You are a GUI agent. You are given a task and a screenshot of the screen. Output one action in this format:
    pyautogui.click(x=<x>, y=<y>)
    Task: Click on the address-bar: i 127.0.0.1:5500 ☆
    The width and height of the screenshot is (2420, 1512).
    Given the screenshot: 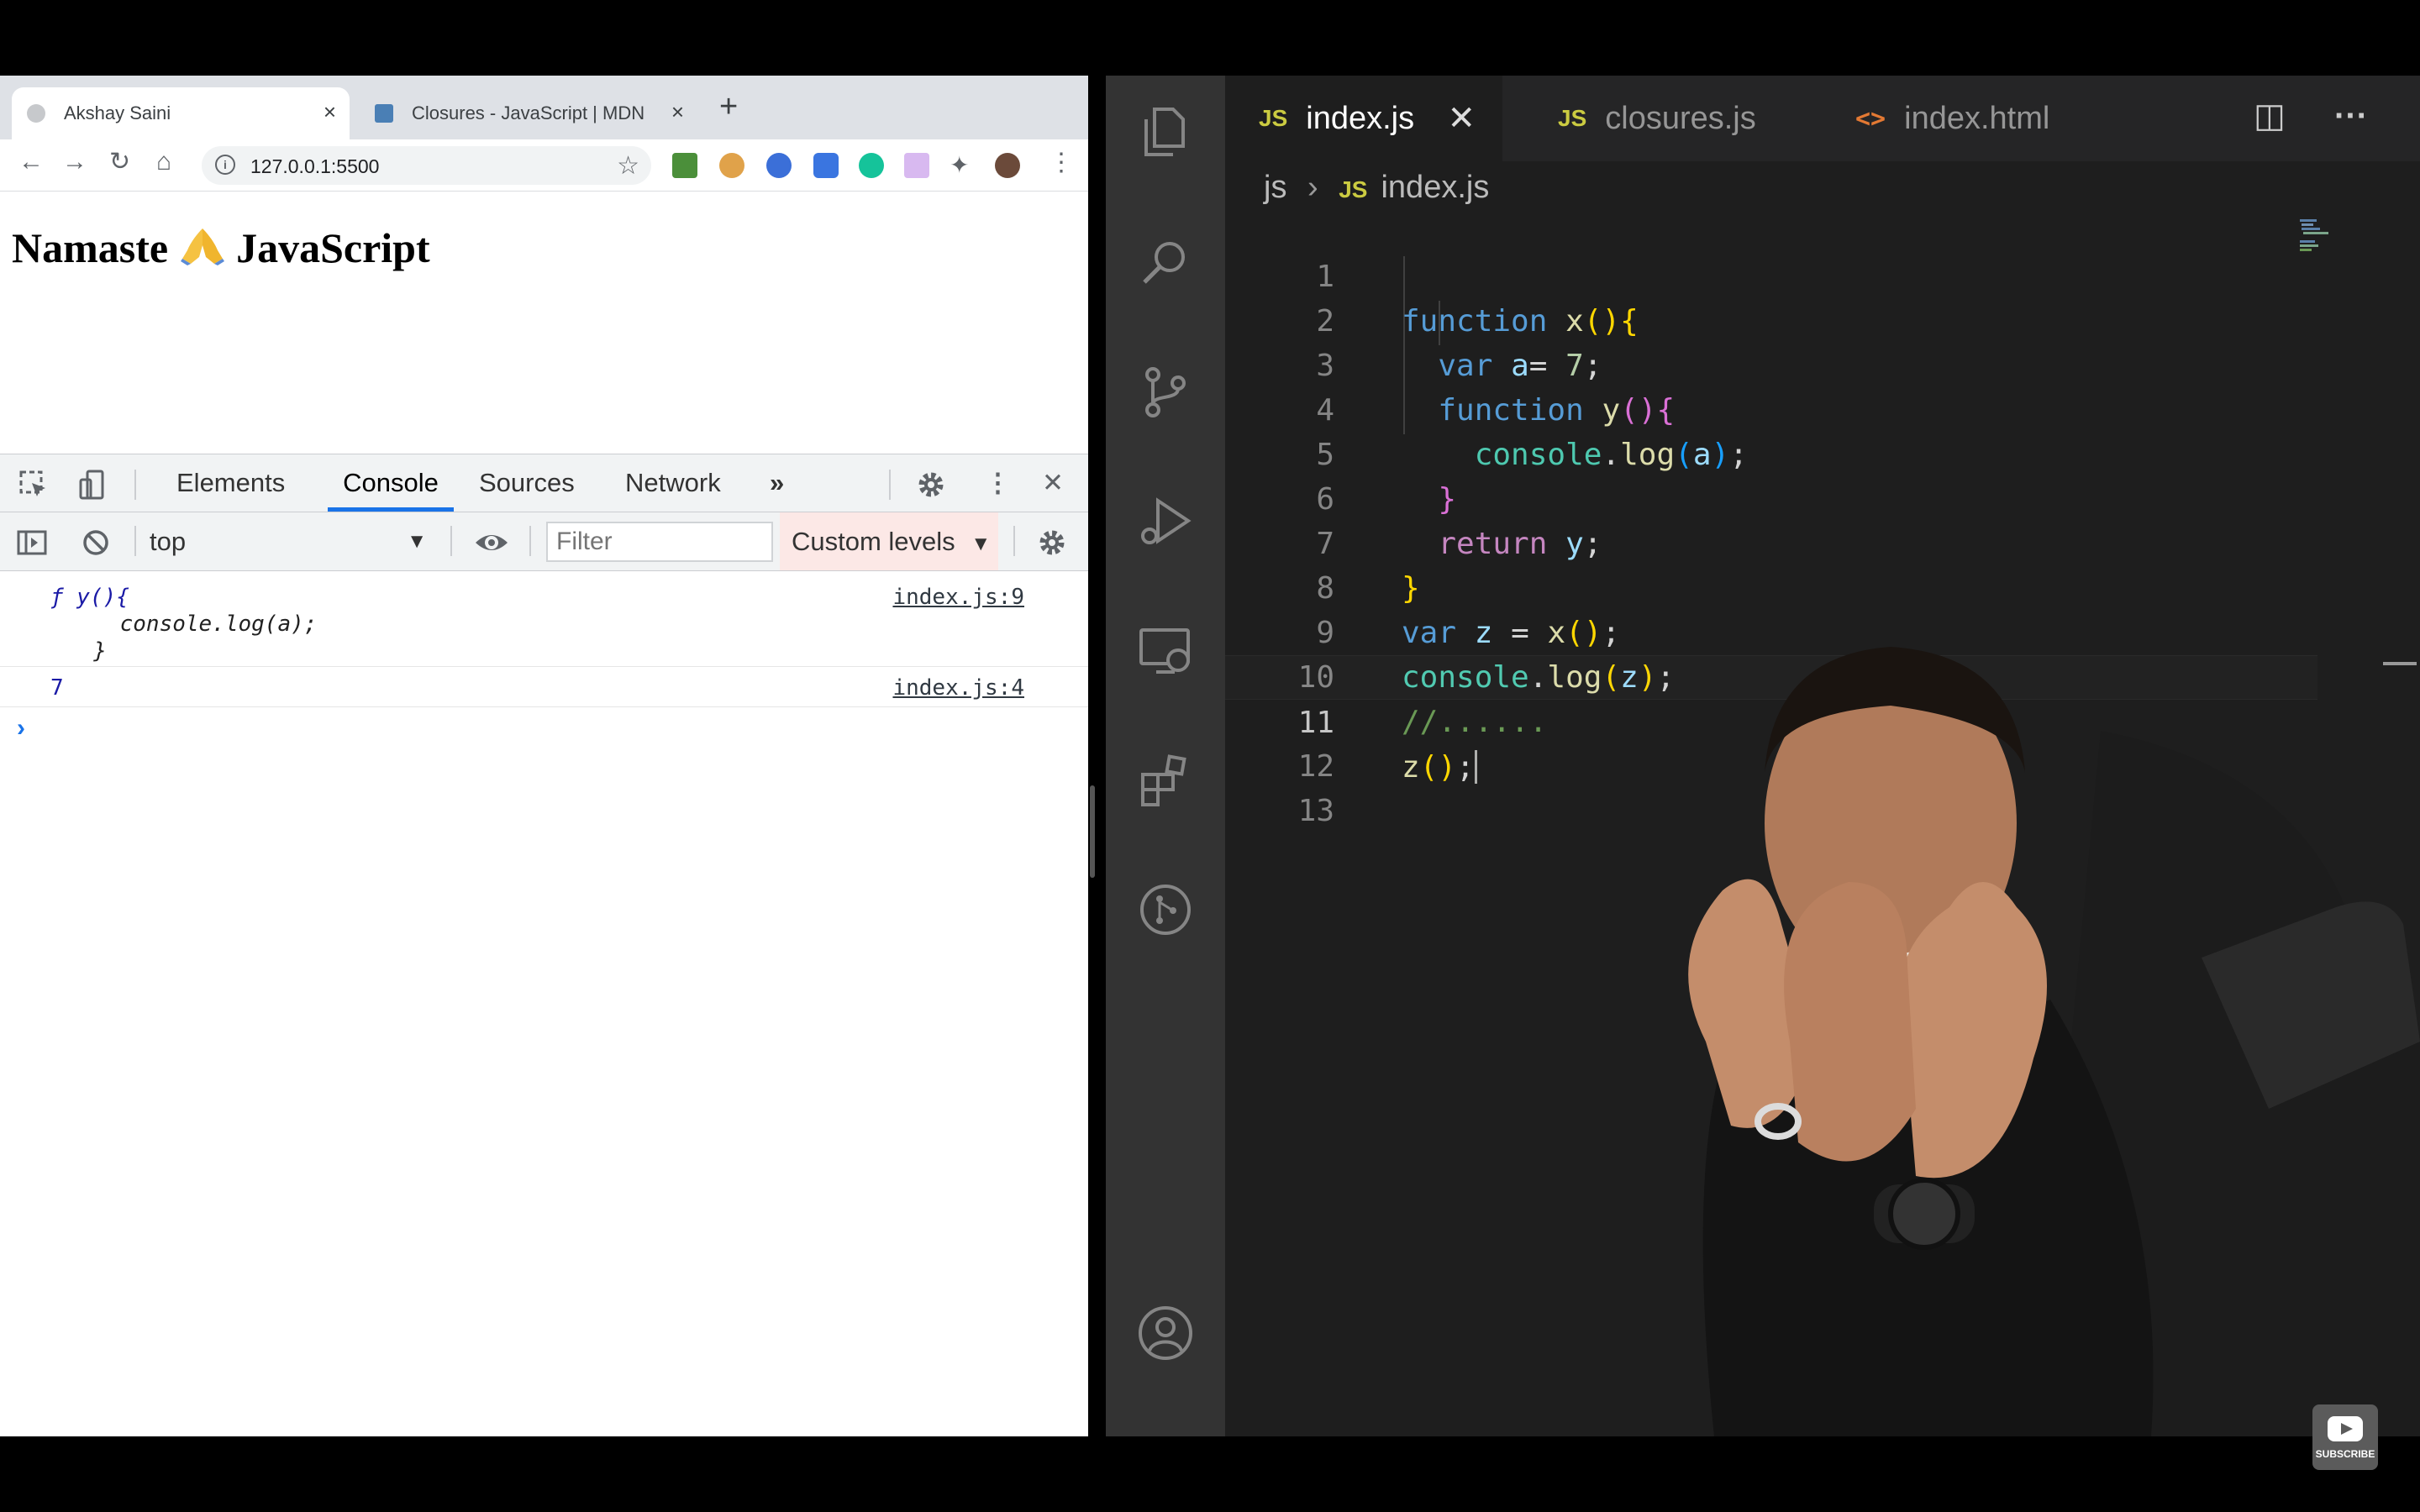 What is the action you would take?
    pyautogui.click(x=427, y=165)
    